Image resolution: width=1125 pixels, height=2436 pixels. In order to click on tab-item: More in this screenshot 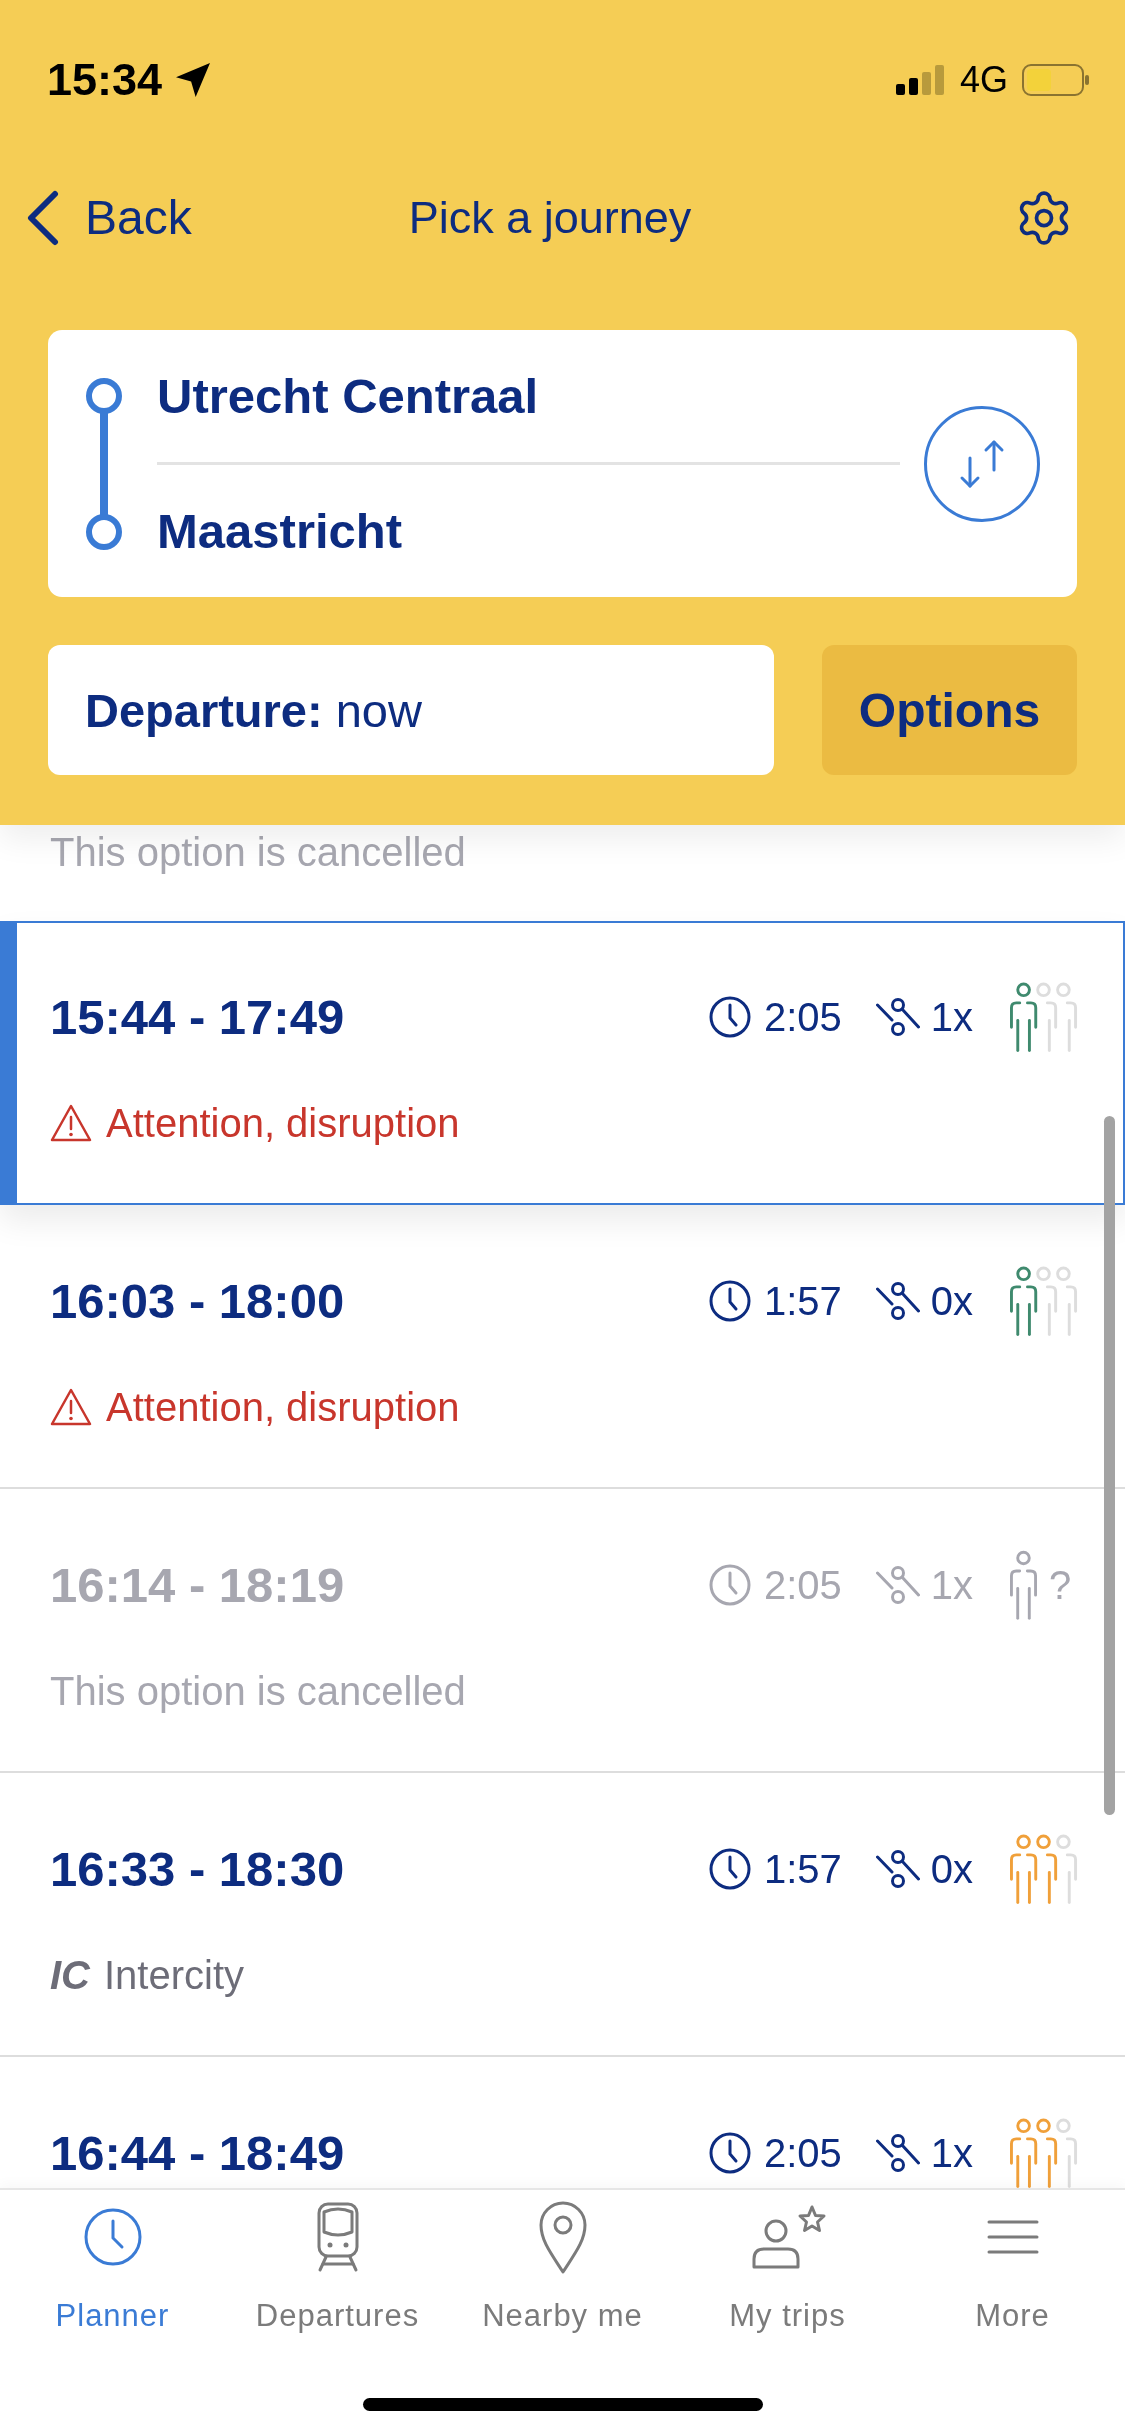, I will do `click(1012, 2270)`.